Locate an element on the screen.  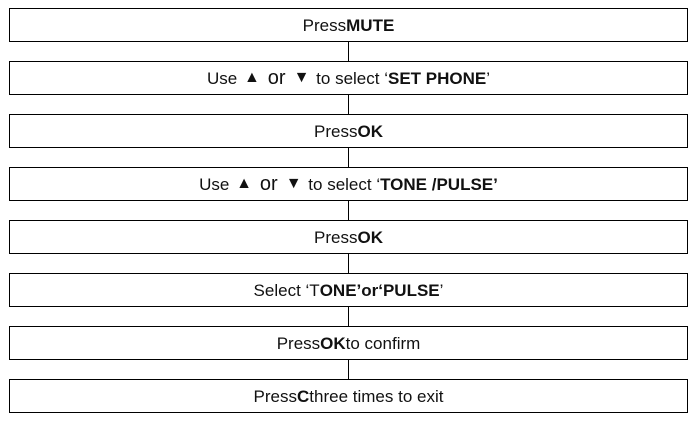
step-exit: Press C three times to exit is located at coordinates (348, 396).